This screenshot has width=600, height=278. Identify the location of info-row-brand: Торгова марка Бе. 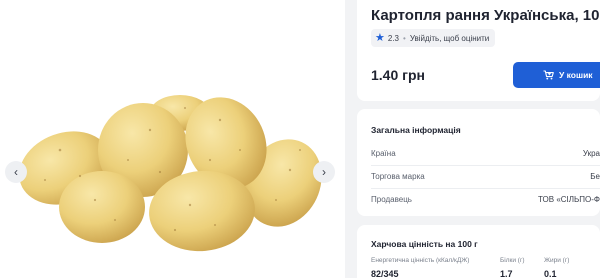
(485, 178).